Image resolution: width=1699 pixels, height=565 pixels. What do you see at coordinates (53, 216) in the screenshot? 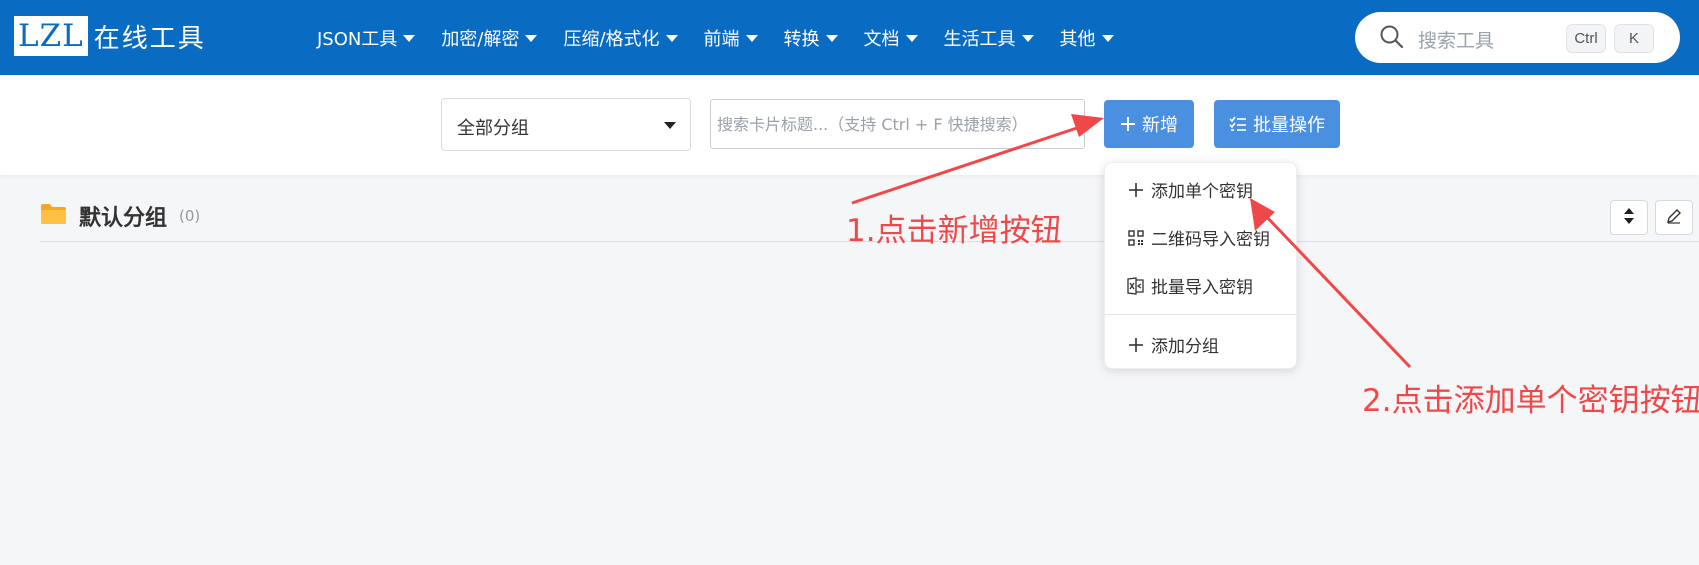
I see `folder-icon` at bounding box center [53, 216].